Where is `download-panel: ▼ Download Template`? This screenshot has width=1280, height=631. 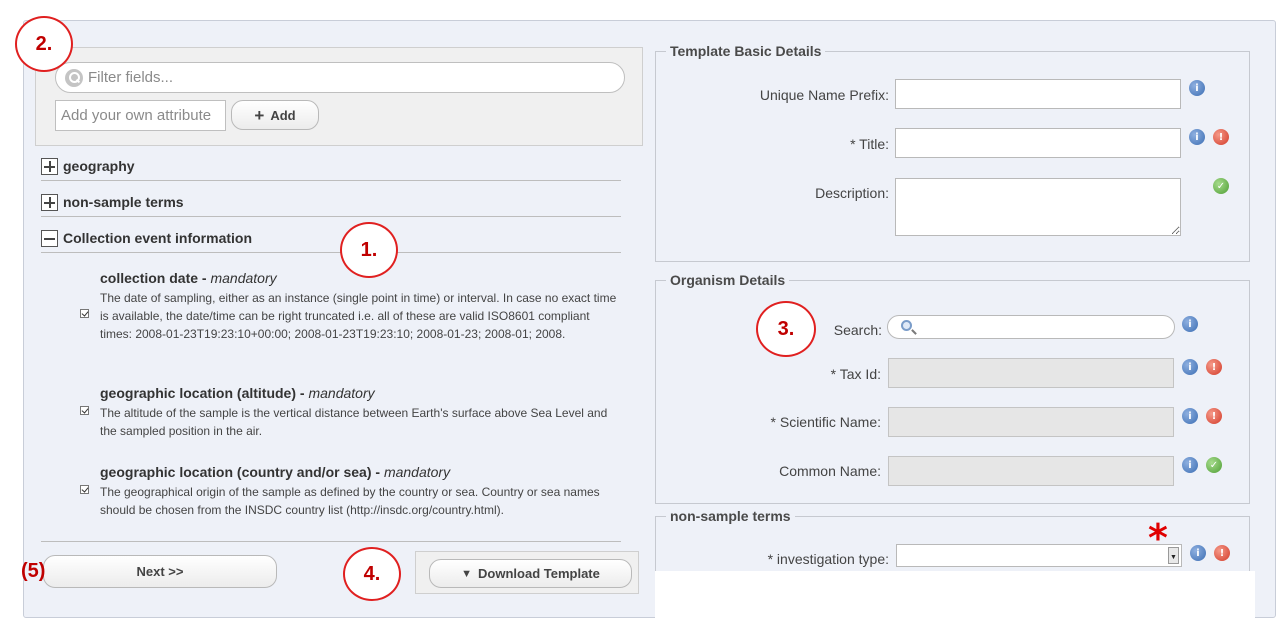
download-panel: ▼ Download Template is located at coordinates (527, 572).